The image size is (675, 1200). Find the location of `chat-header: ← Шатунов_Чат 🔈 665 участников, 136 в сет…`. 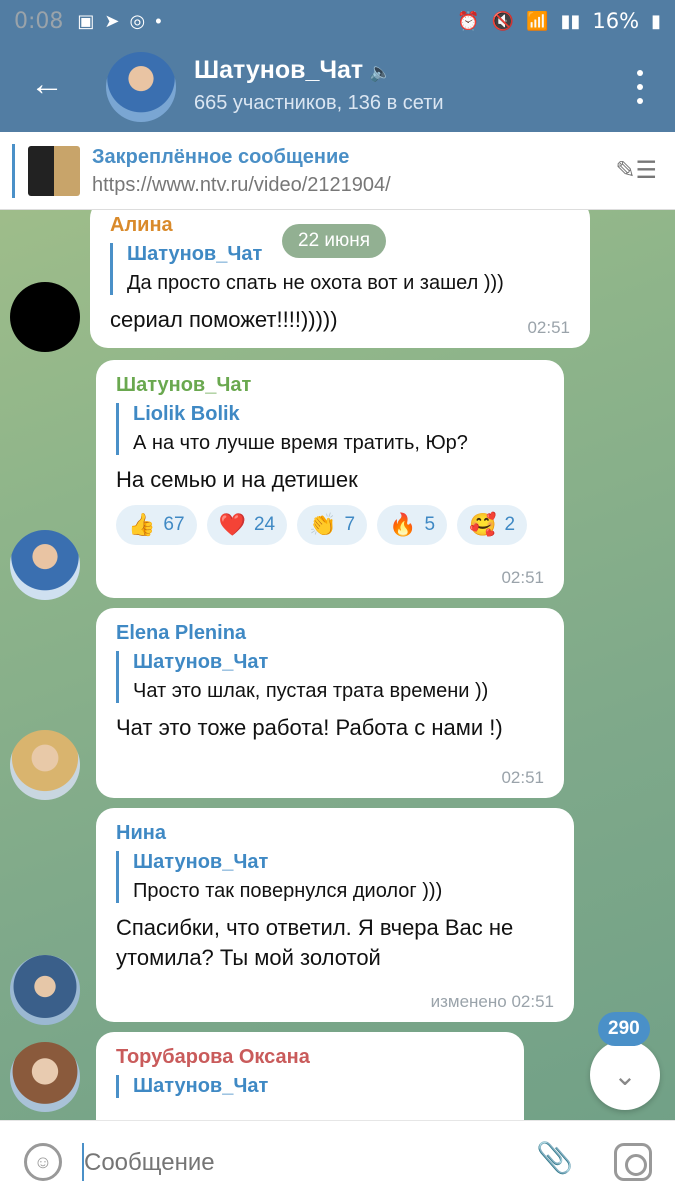

chat-header: ← Шатунов_Чат 🔈 665 участников, 136 в сет… is located at coordinates (337, 87).